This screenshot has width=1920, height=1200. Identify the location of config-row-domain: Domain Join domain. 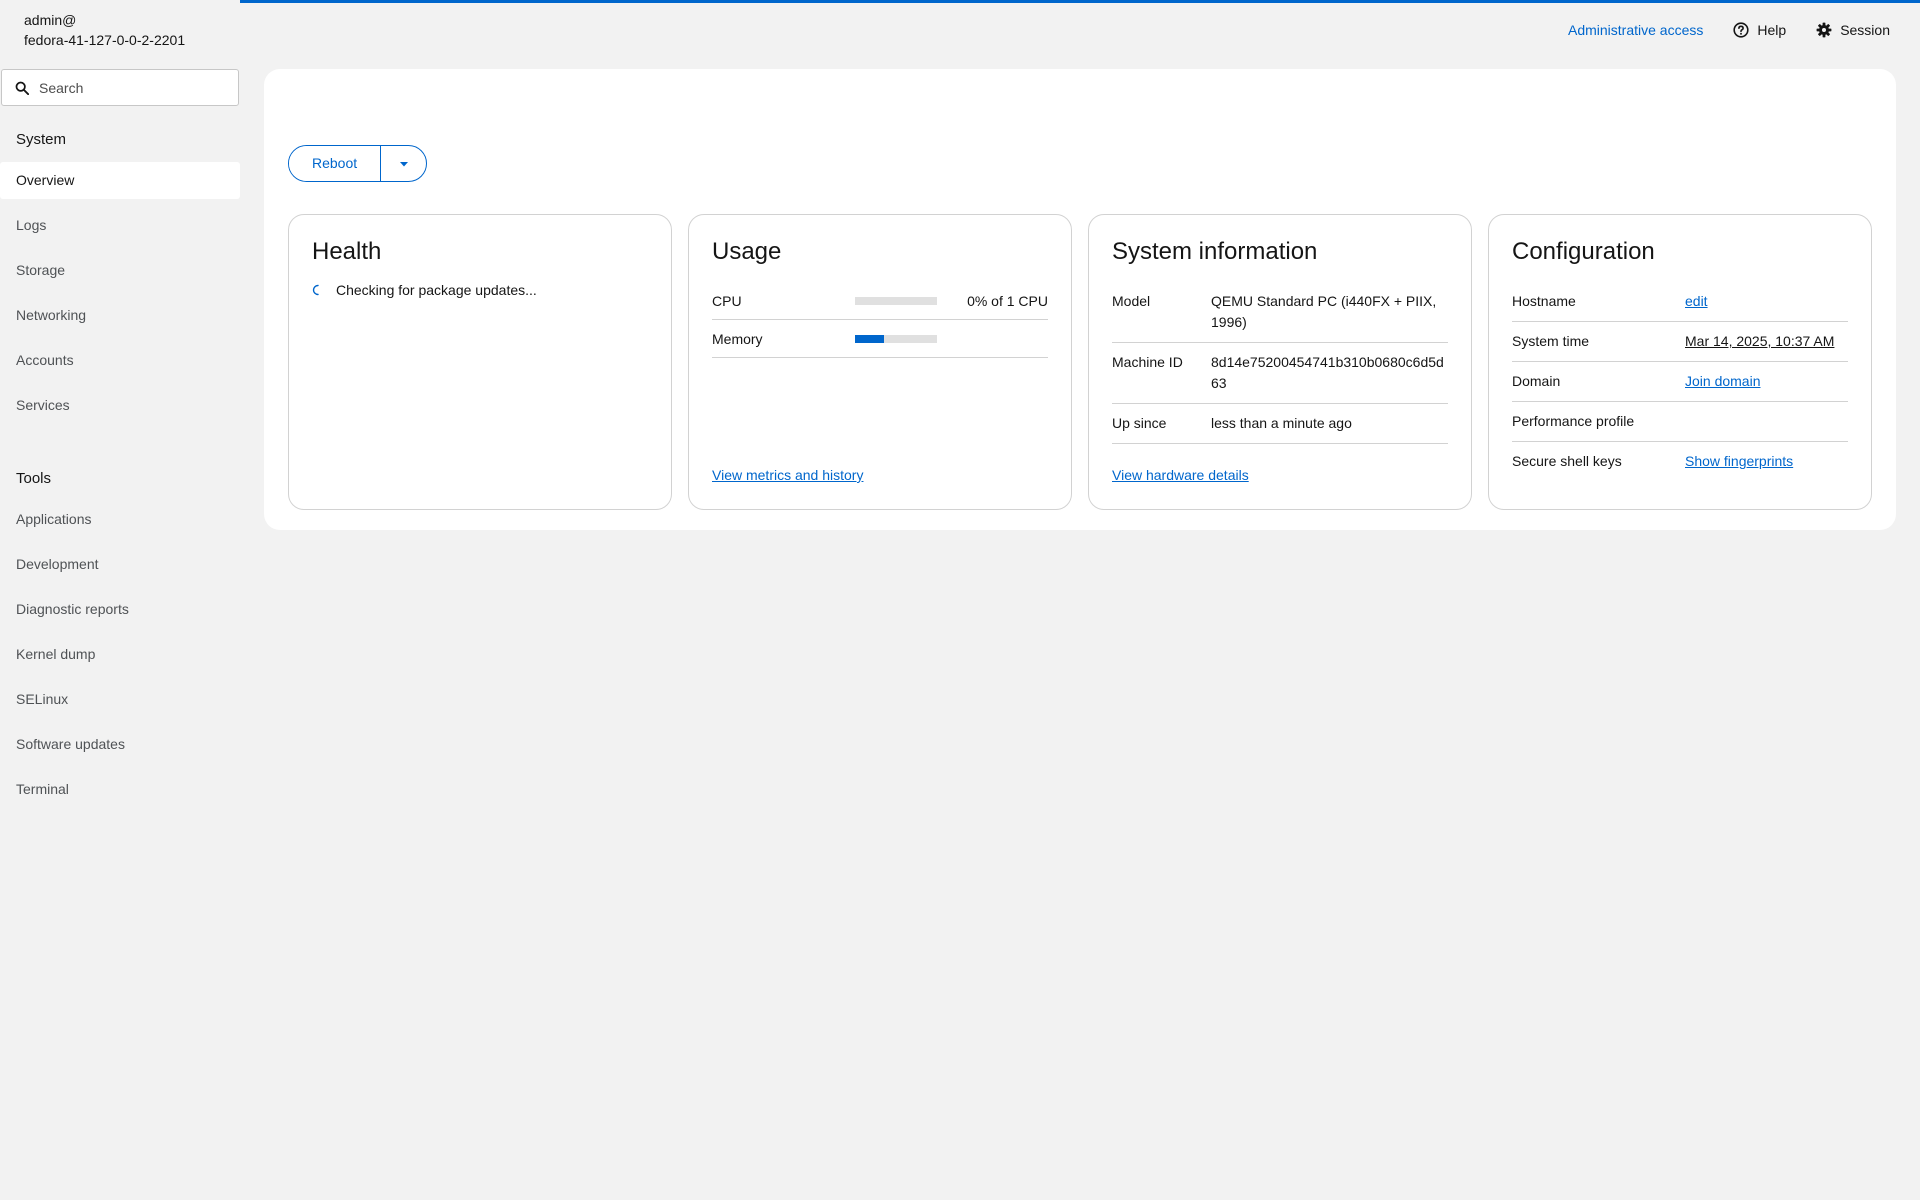
(1680, 382).